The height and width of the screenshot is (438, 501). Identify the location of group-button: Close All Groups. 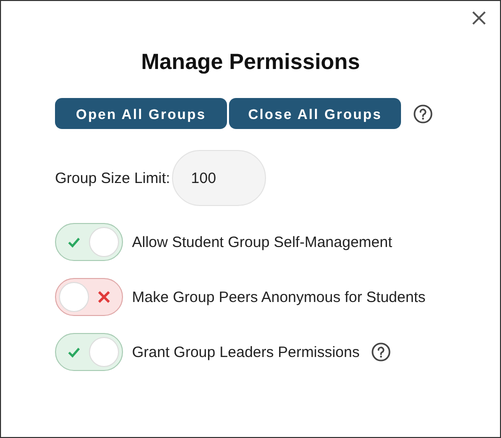
(315, 113).